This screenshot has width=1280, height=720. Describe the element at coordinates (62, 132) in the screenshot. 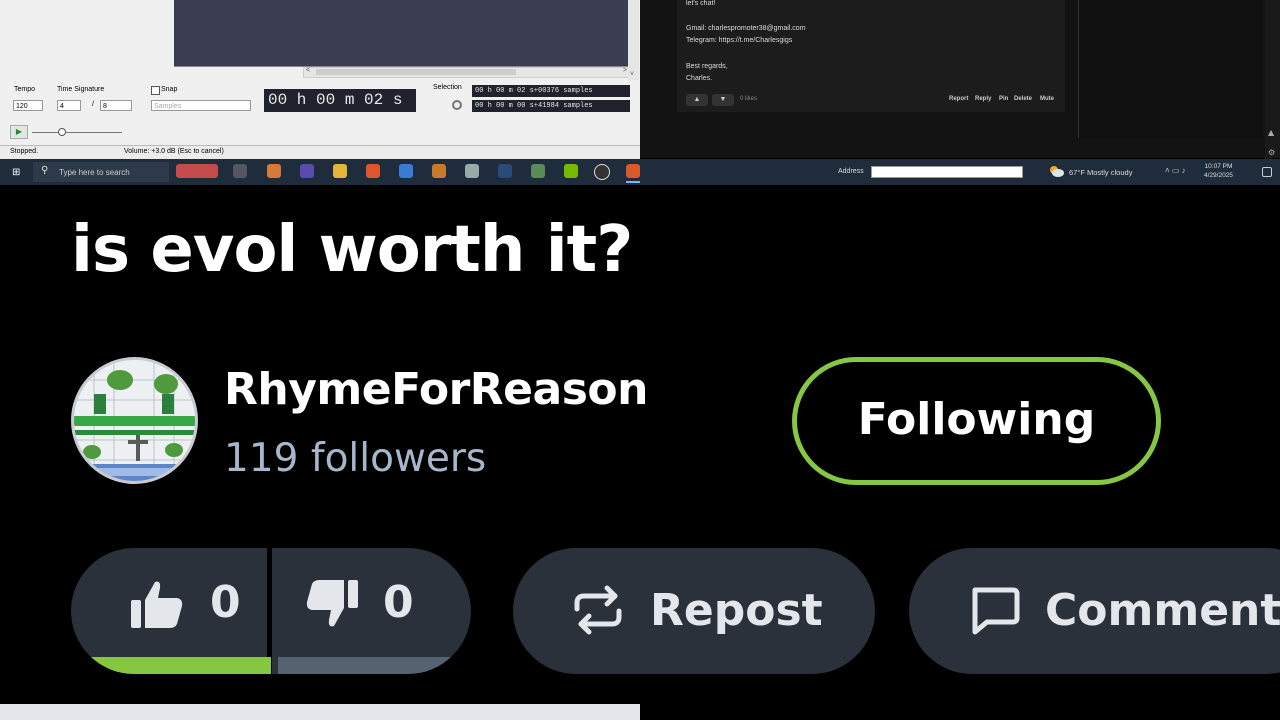

I see `slider-knob` at that location.